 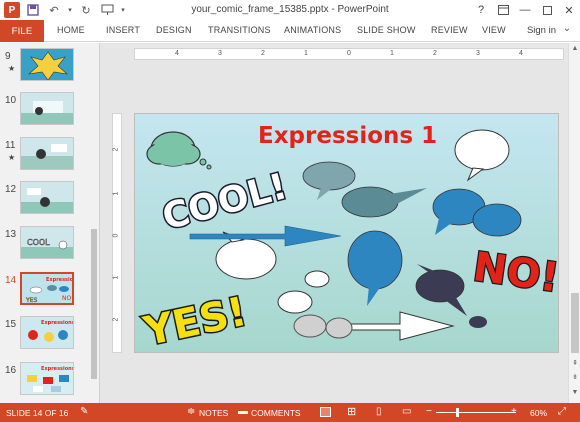 I want to click on zoom-out-icon: −, so click(x=429, y=411).